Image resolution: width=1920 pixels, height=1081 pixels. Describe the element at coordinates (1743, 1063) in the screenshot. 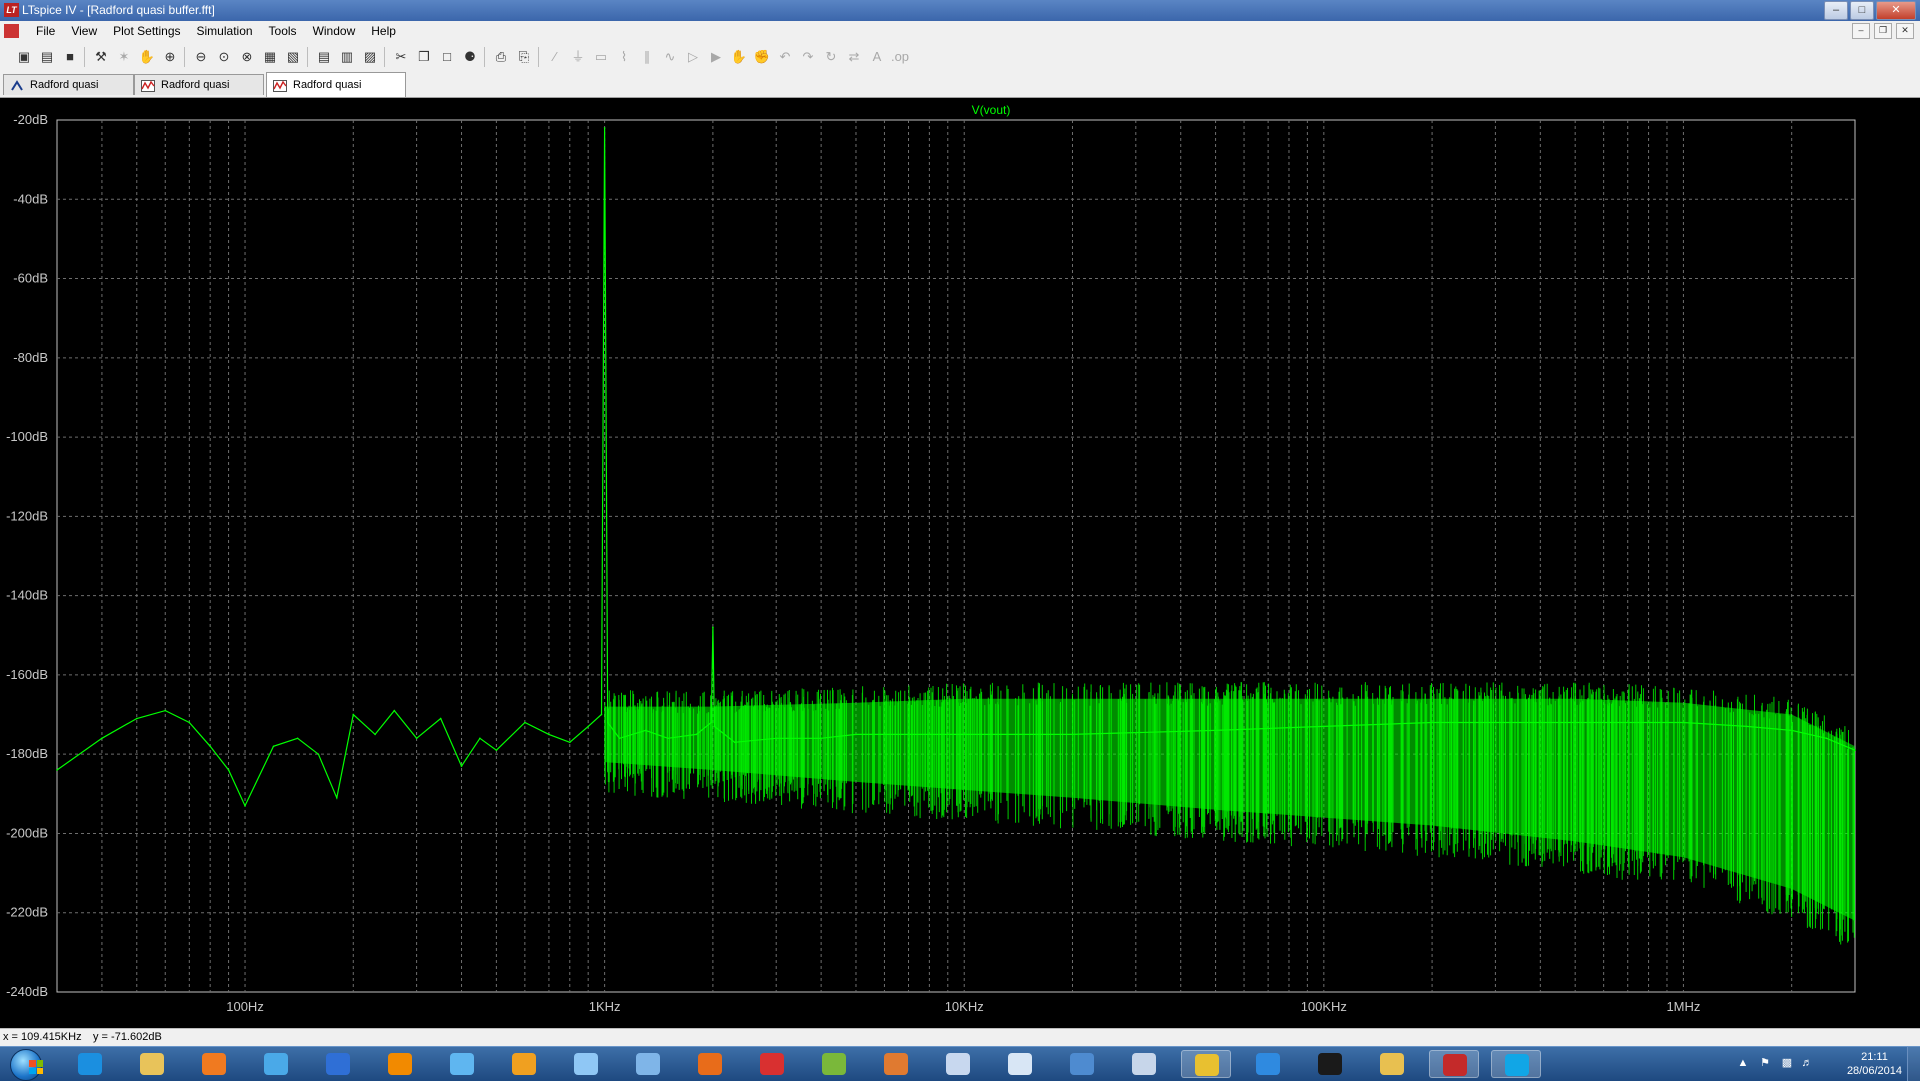

I see `tray-up-icon: ▲` at that location.